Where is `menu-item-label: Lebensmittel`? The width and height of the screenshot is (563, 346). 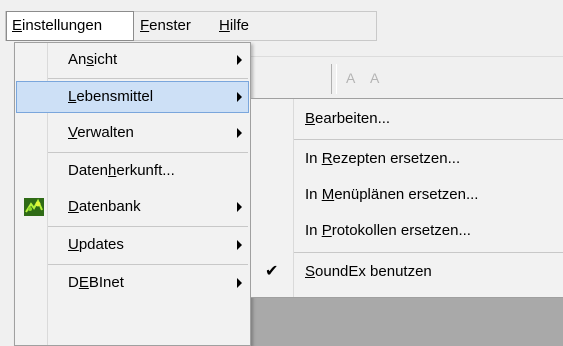
menu-item-label: Lebensmittel is located at coordinates (111, 96).